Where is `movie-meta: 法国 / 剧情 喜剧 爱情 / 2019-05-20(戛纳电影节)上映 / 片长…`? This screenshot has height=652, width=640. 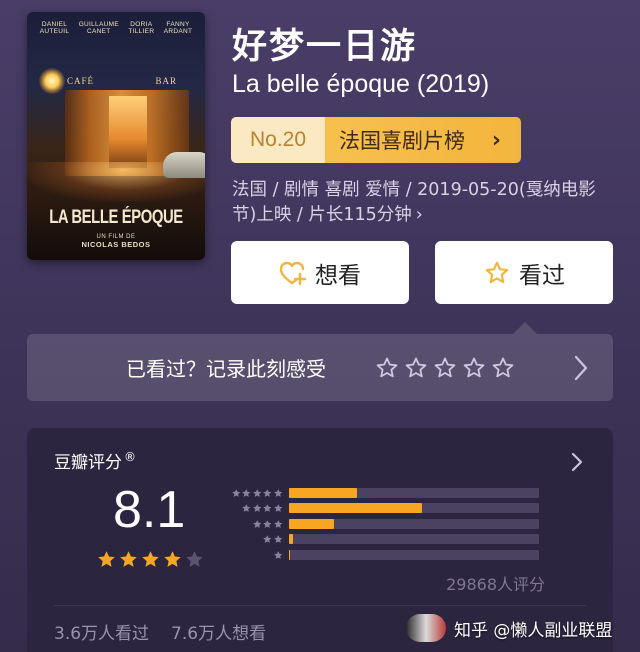 movie-meta: 法国 / 剧情 喜剧 爱情 / 2019-05-20(戛纳电影节)上映 / 片长… is located at coordinates (422, 203).